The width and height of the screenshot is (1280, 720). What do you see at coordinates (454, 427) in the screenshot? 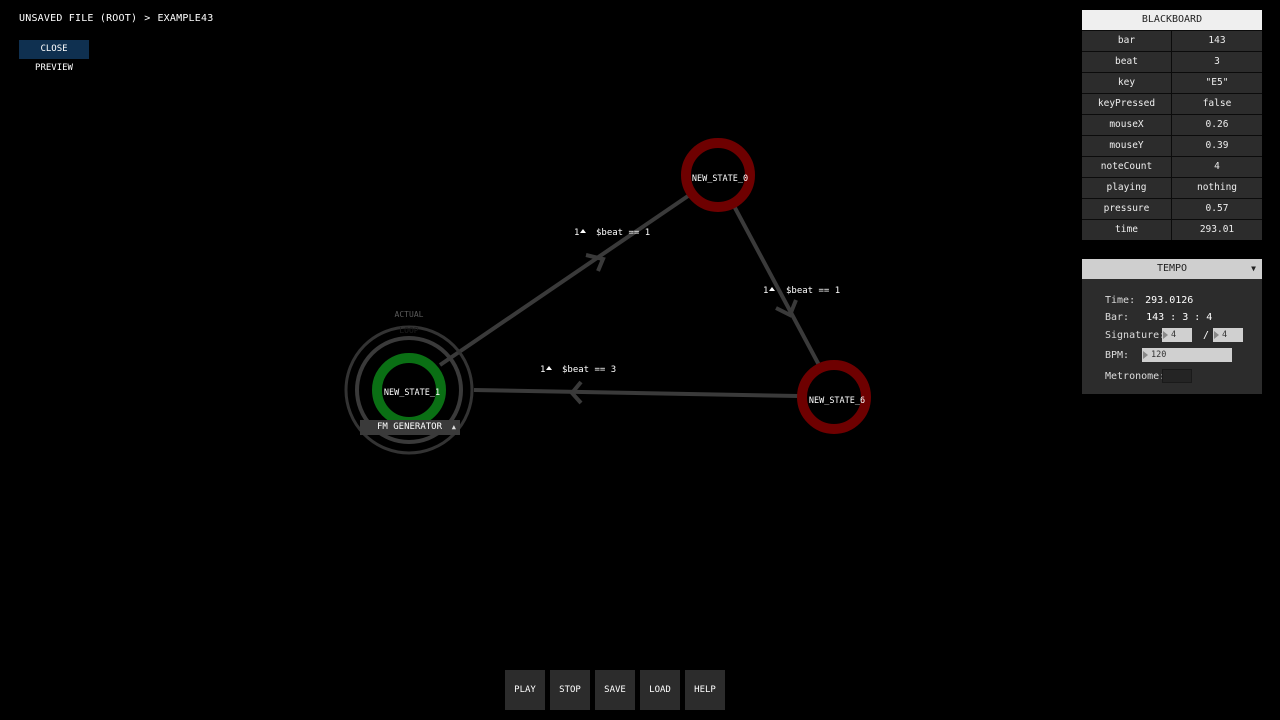
I see `caret-up-icon: ▲` at bounding box center [454, 427].